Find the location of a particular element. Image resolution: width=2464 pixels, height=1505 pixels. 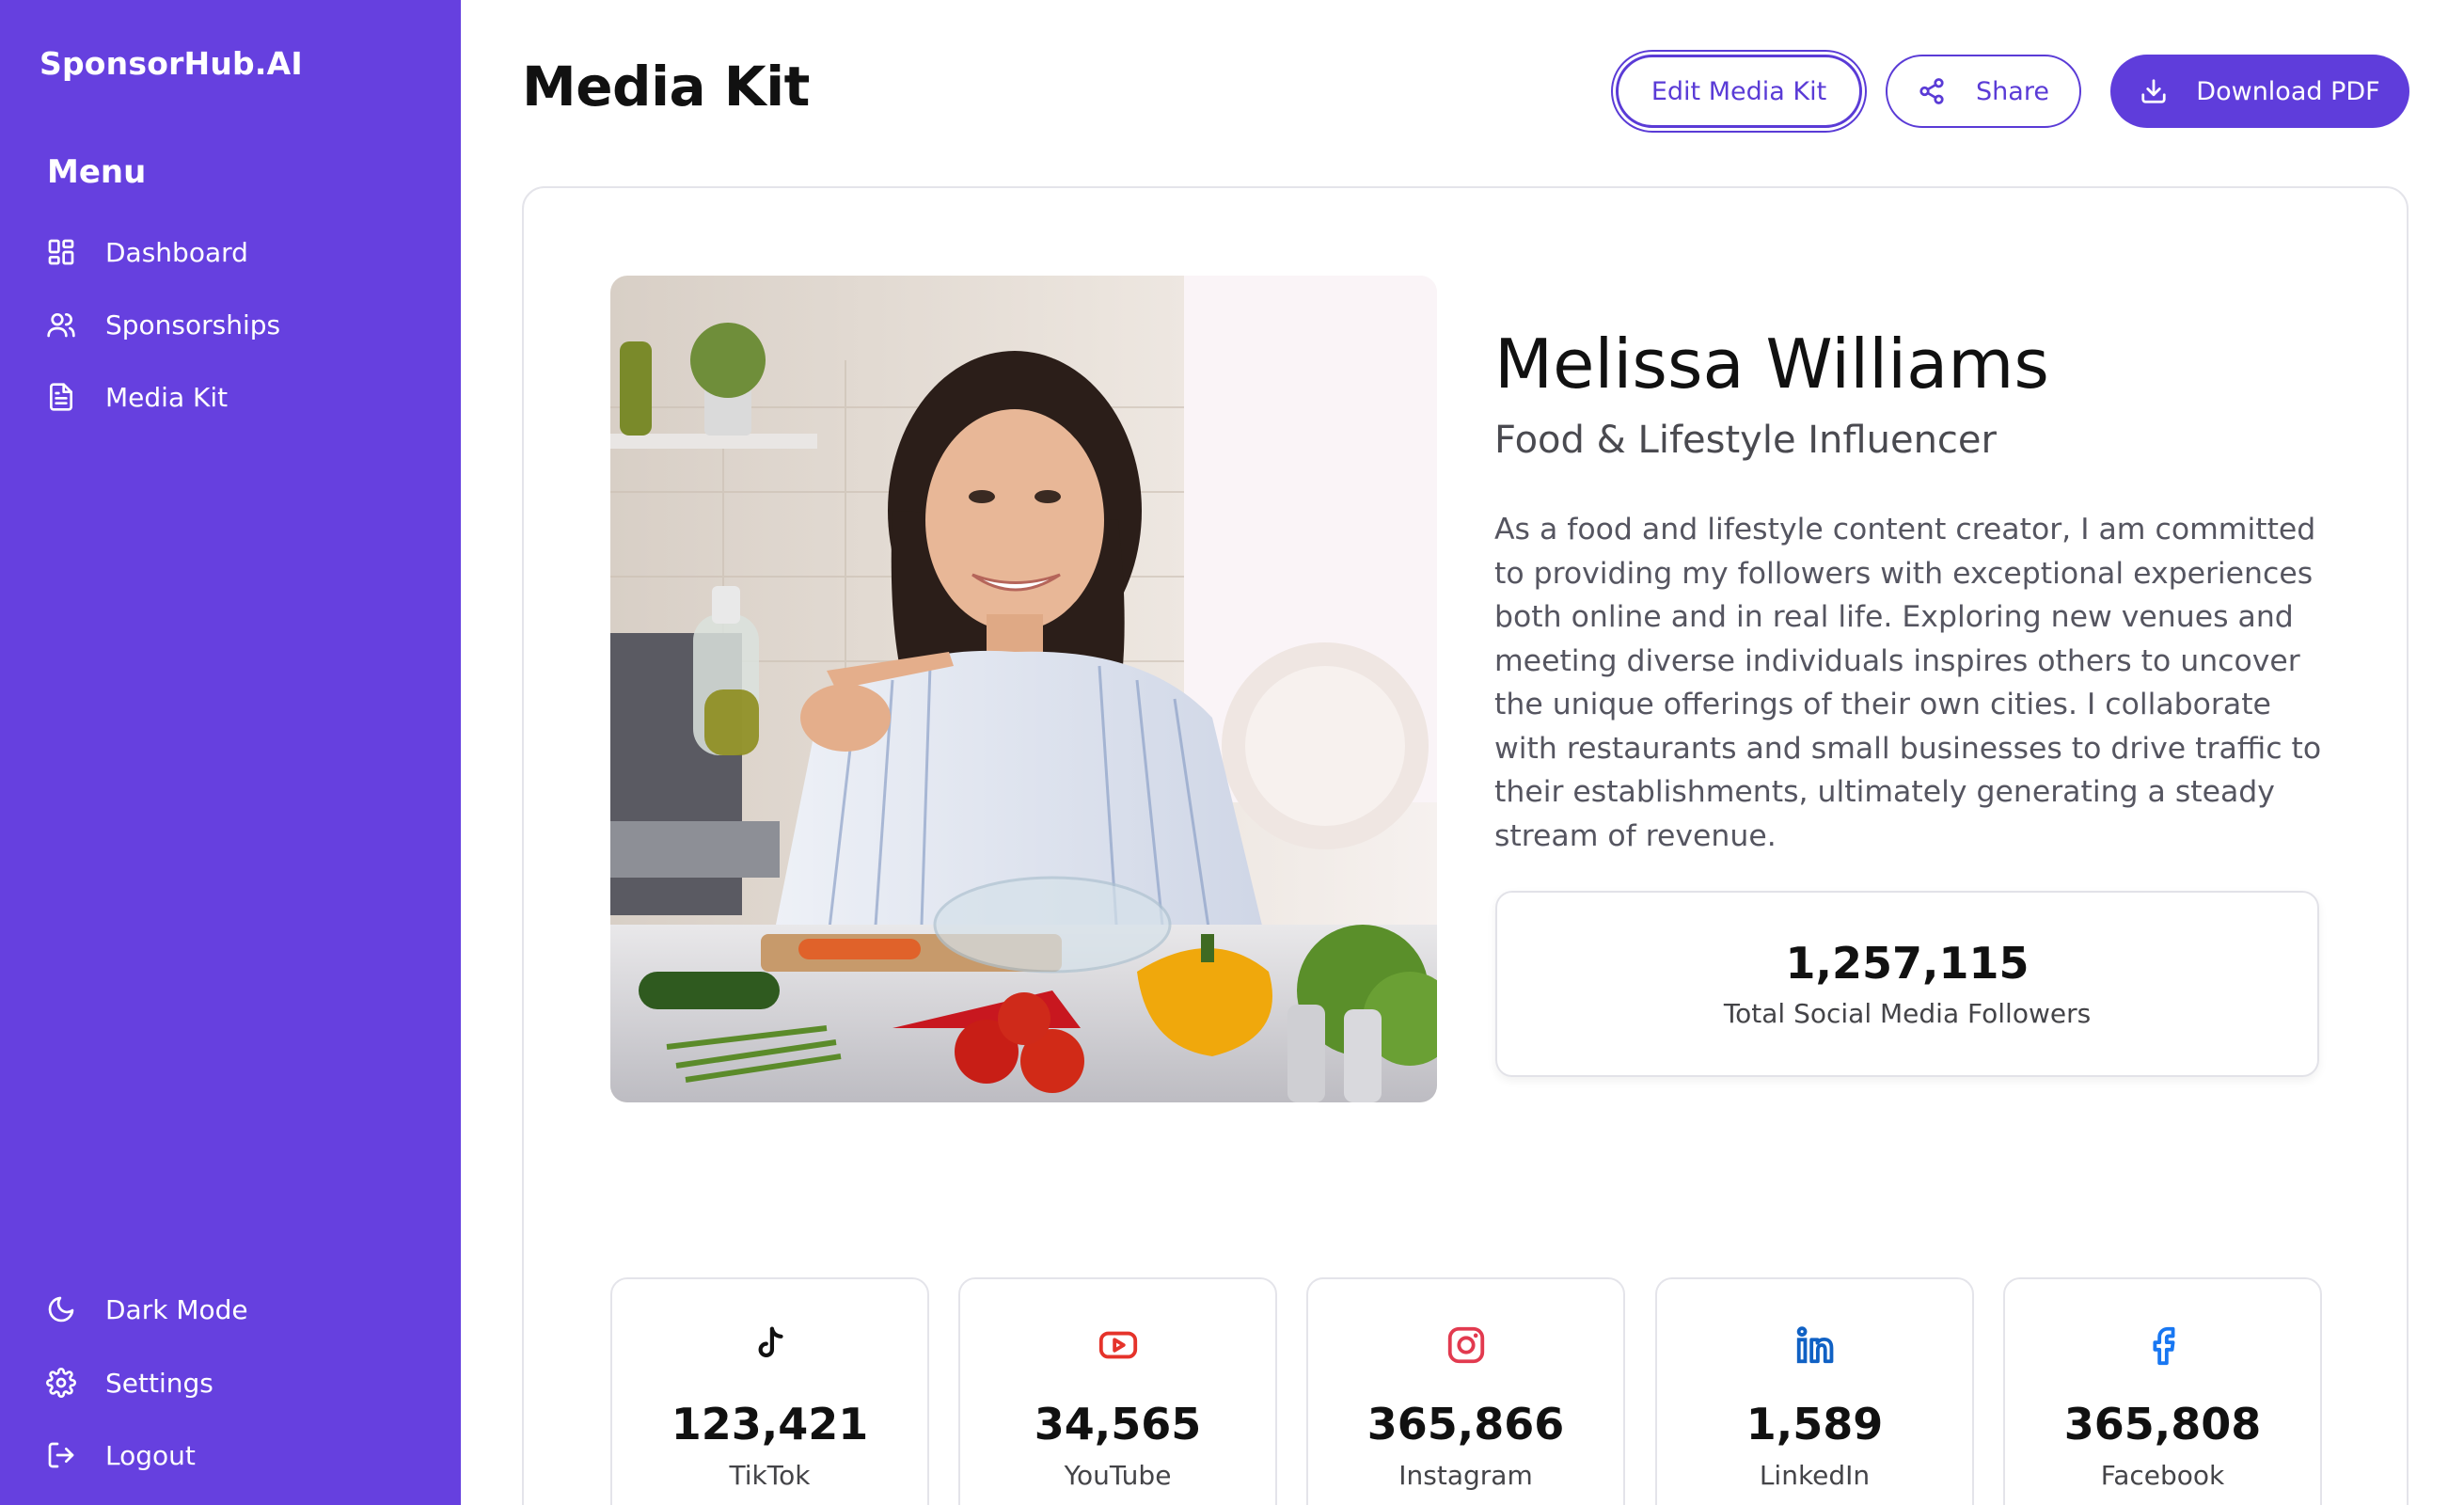

total-followers-box: 1,257,115 Total Social Media Followers is located at coordinates (1907, 984).